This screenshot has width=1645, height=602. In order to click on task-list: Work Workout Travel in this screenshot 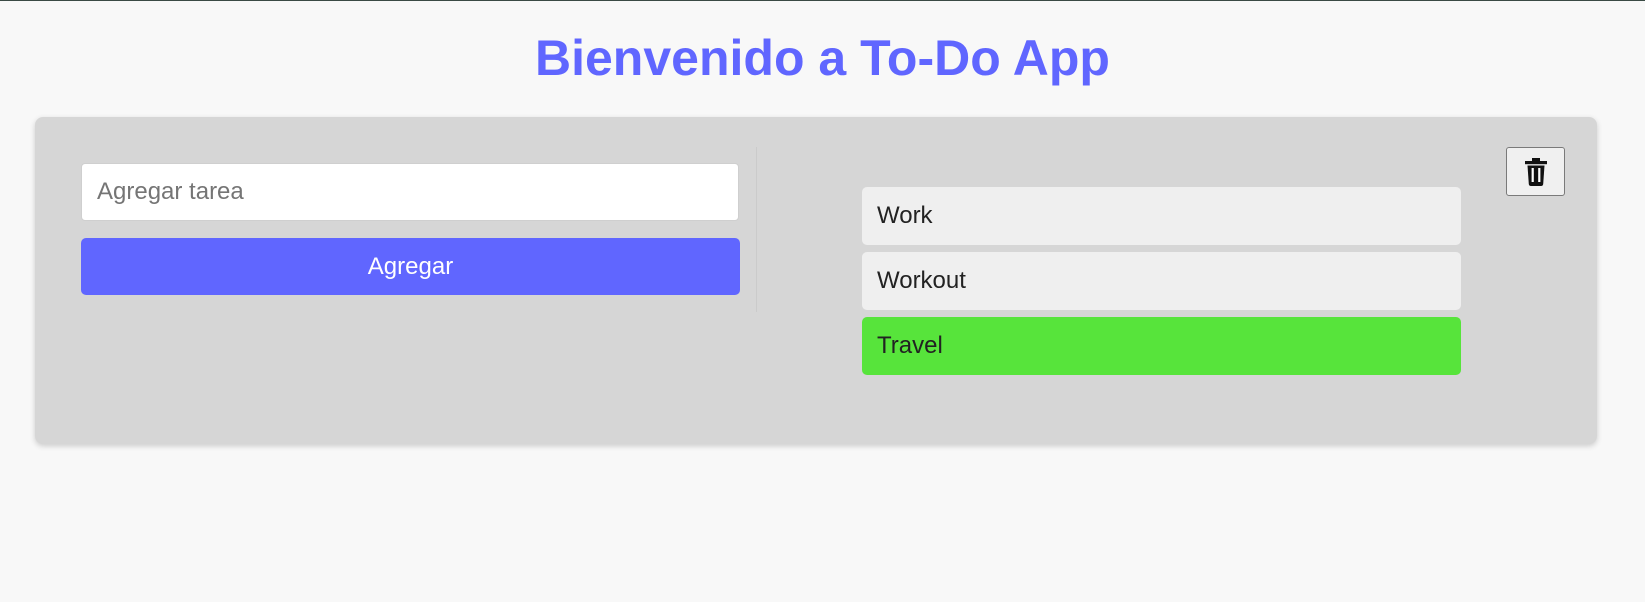, I will do `click(1161, 284)`.